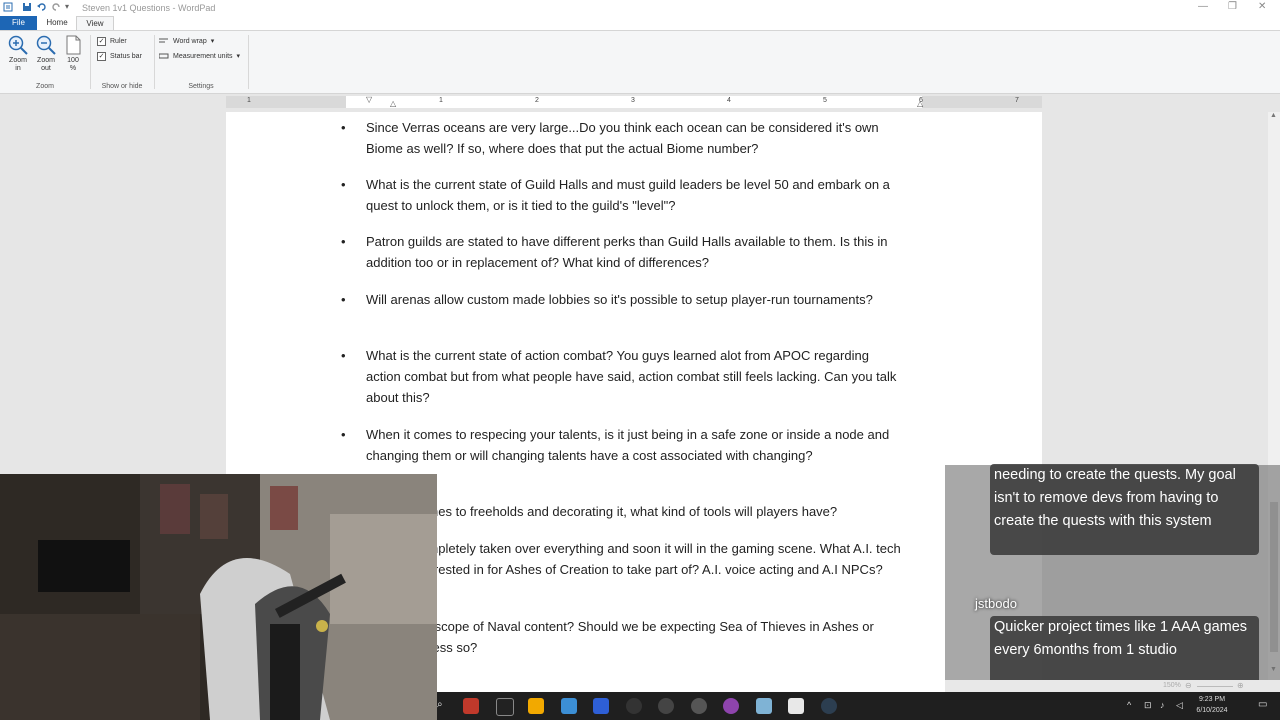 The image size is (1280, 720). What do you see at coordinates (249, 100) in the screenshot?
I see `ruler-number: 1` at bounding box center [249, 100].